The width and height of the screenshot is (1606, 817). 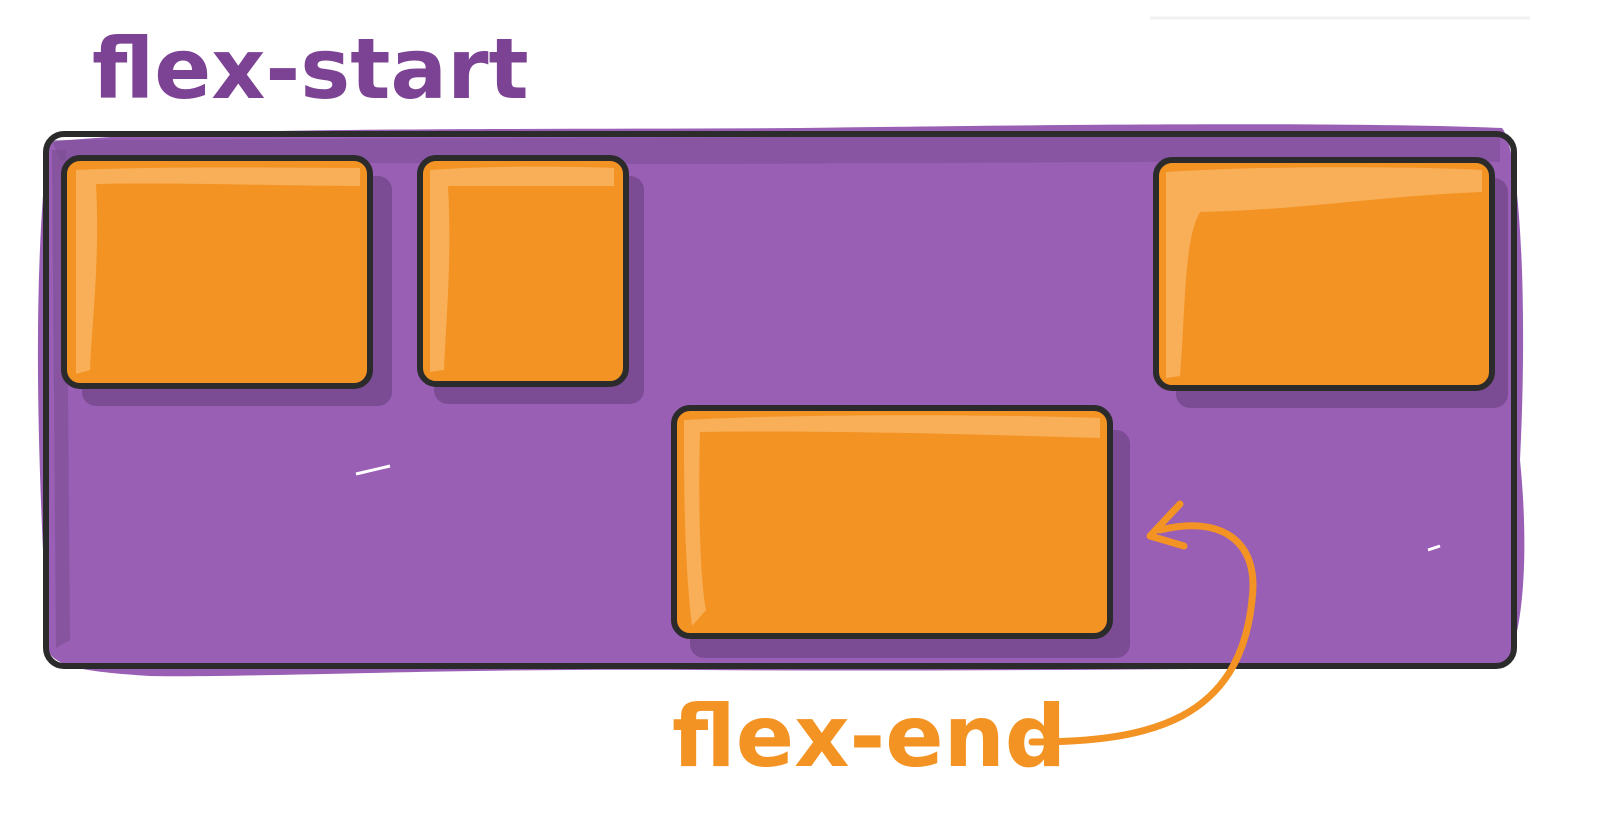 I want to click on item-2-box, so click(x=523, y=271).